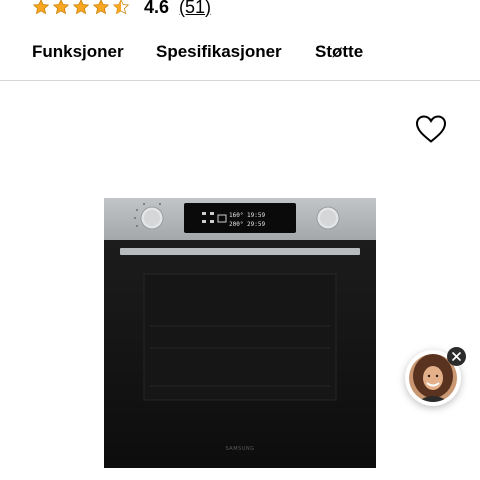 The image size is (480, 480). What do you see at coordinates (247, 215) in the screenshot?
I see `display-readout-1: 160° 19:59` at bounding box center [247, 215].